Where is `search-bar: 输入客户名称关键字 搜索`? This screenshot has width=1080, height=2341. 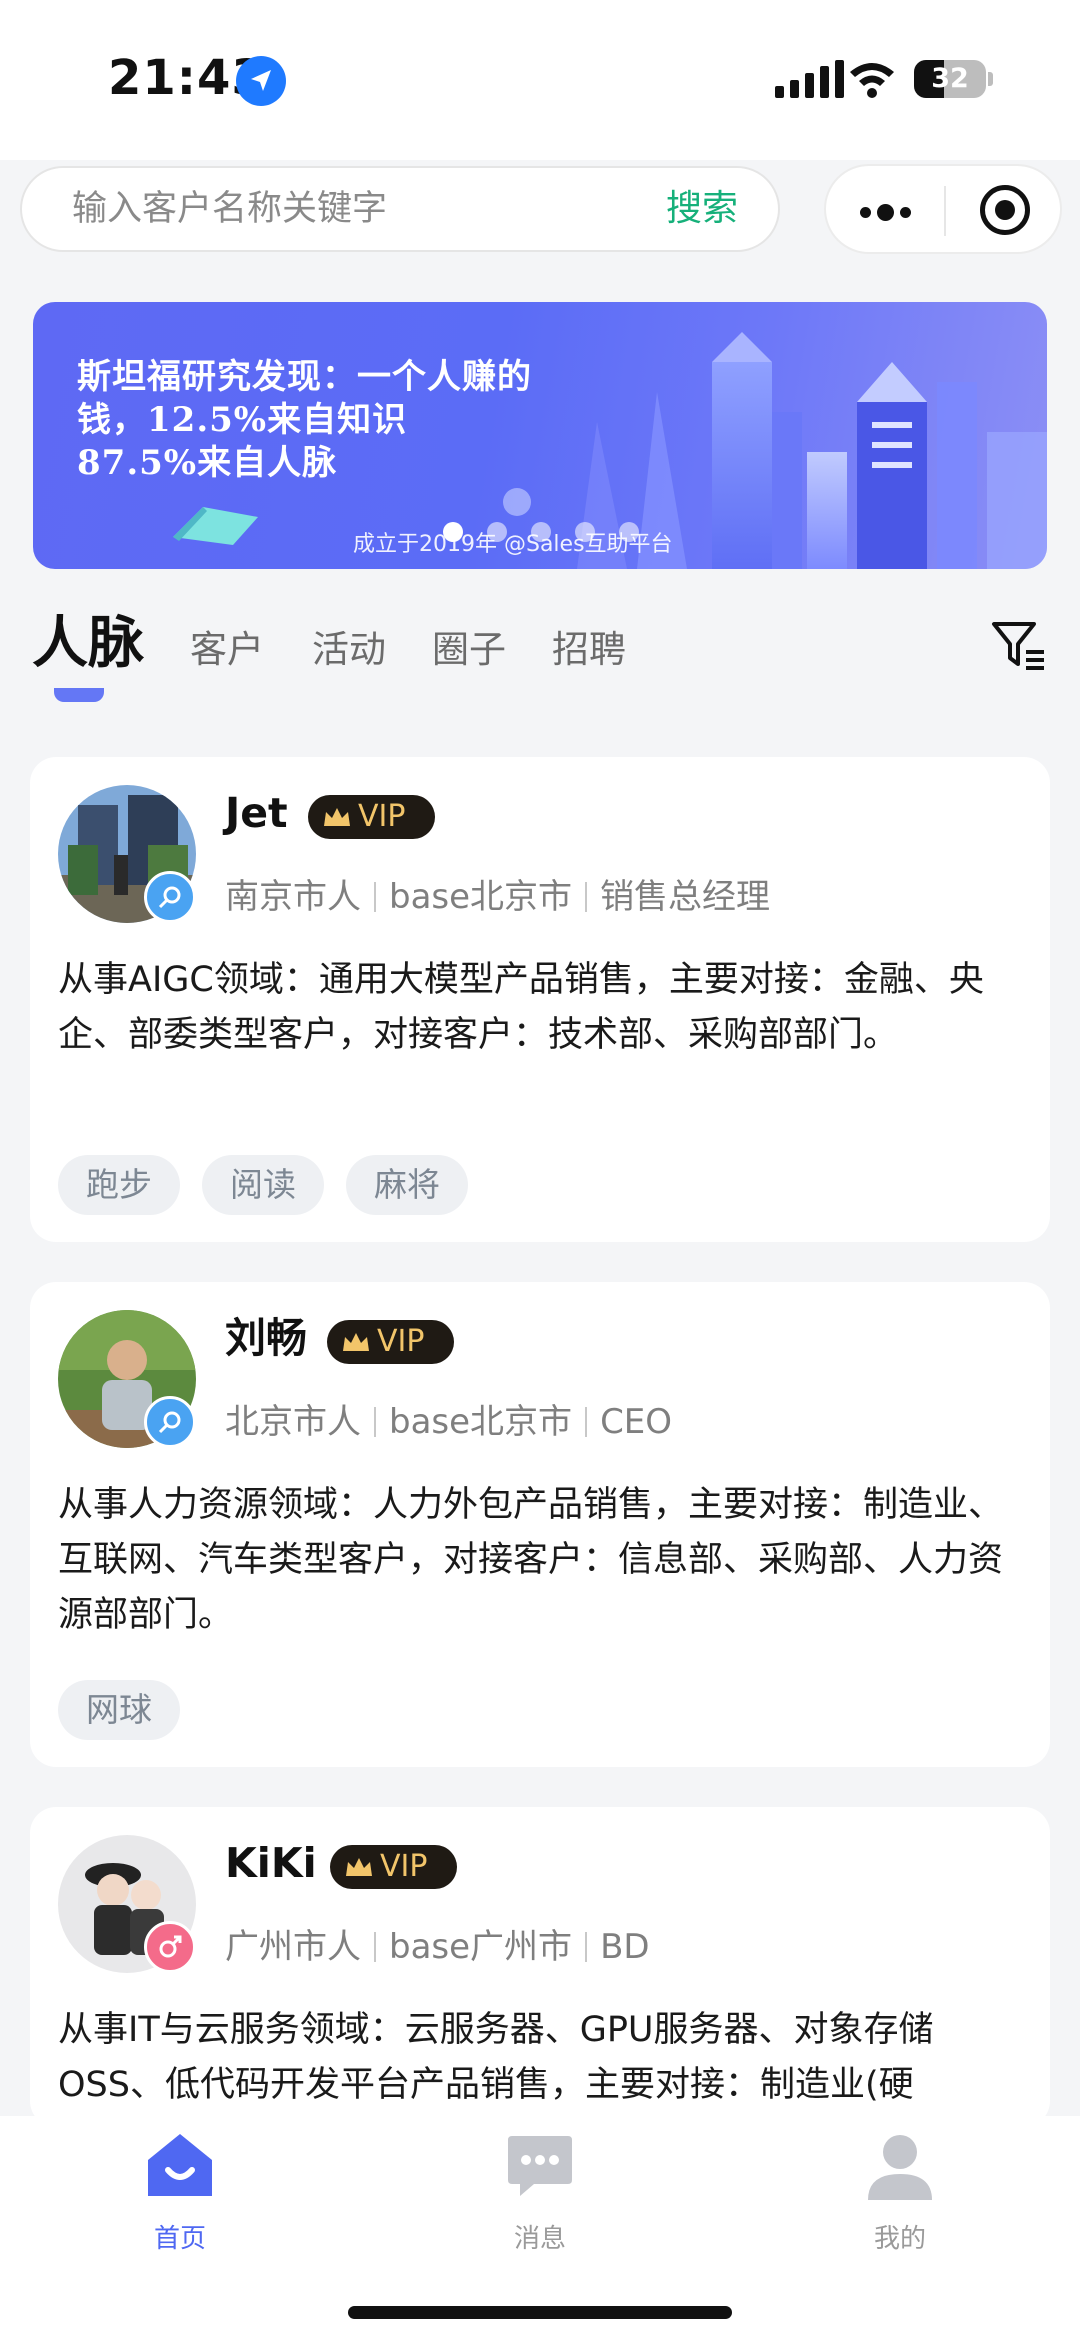 search-bar: 输入客户名称关键字 搜索 is located at coordinates (400, 209).